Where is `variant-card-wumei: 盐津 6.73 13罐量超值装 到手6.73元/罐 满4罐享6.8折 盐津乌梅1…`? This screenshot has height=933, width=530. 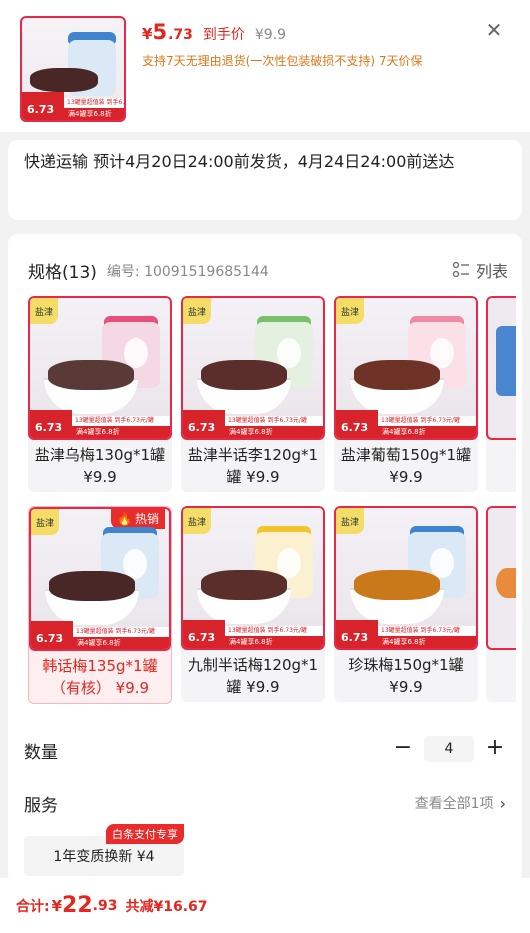
variant-card-wumei: 盐津 6.73 13罐量超值装 到手6.73元/罐 满4罐享6.8折 盐津乌梅1… is located at coordinates (100, 394).